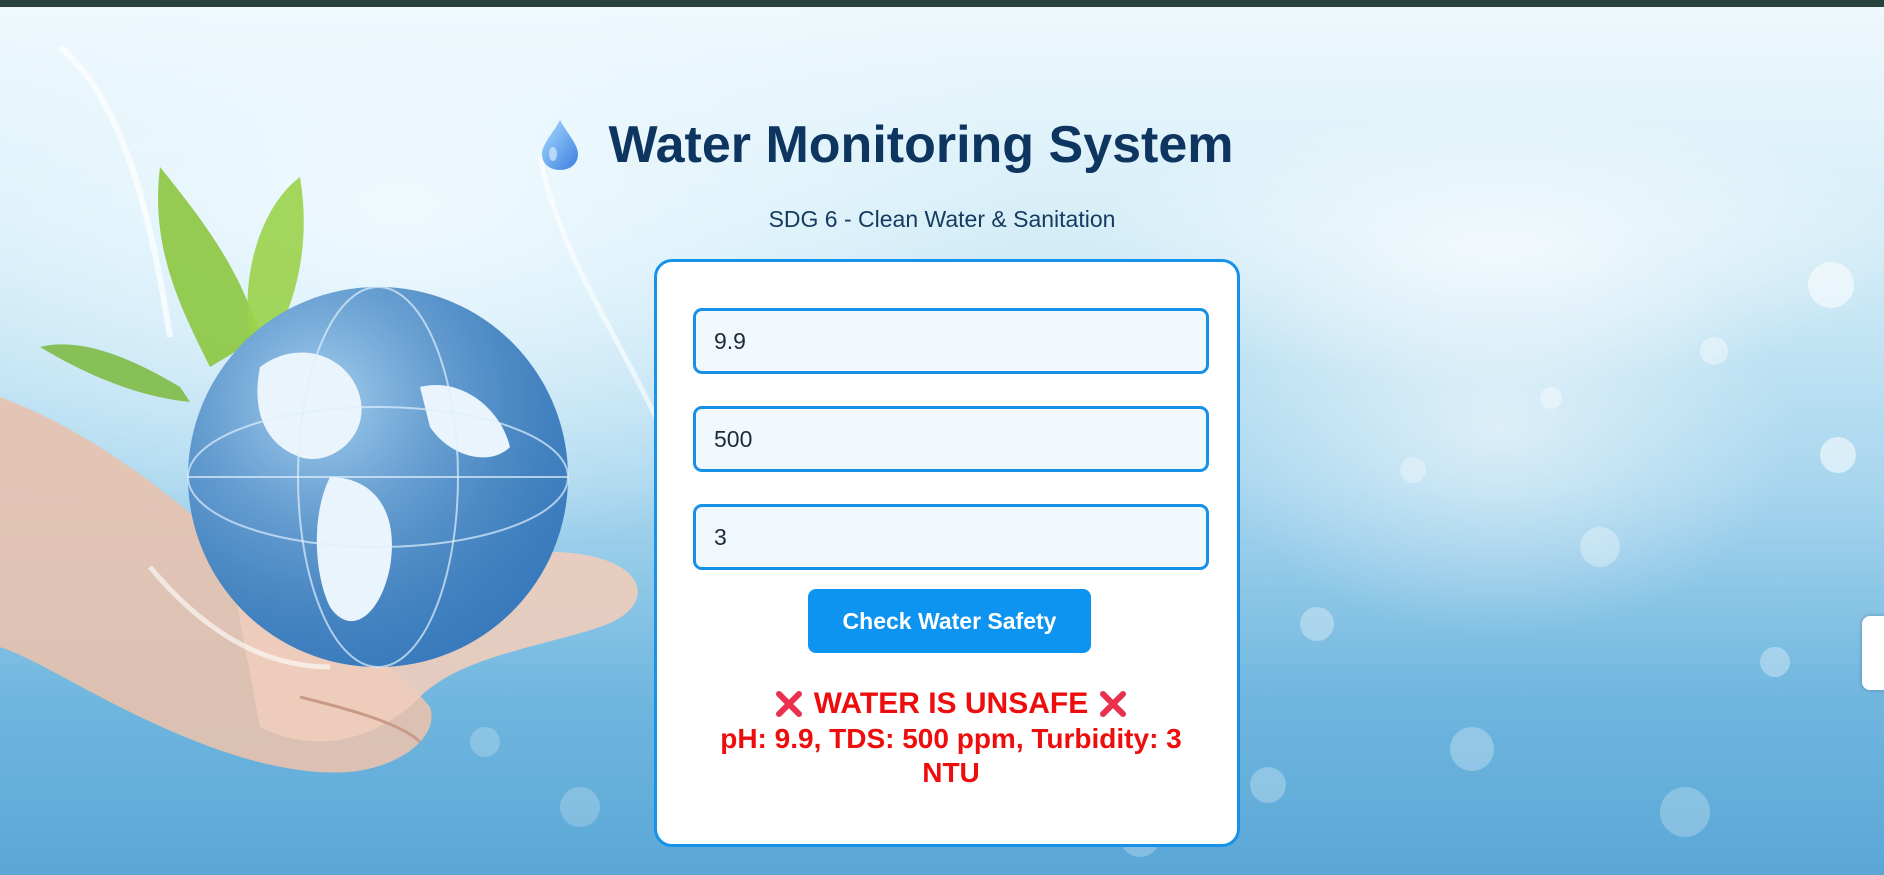 The height and width of the screenshot is (875, 1884). I want to click on check-water-safety-button: Check Water Safety, so click(949, 621).